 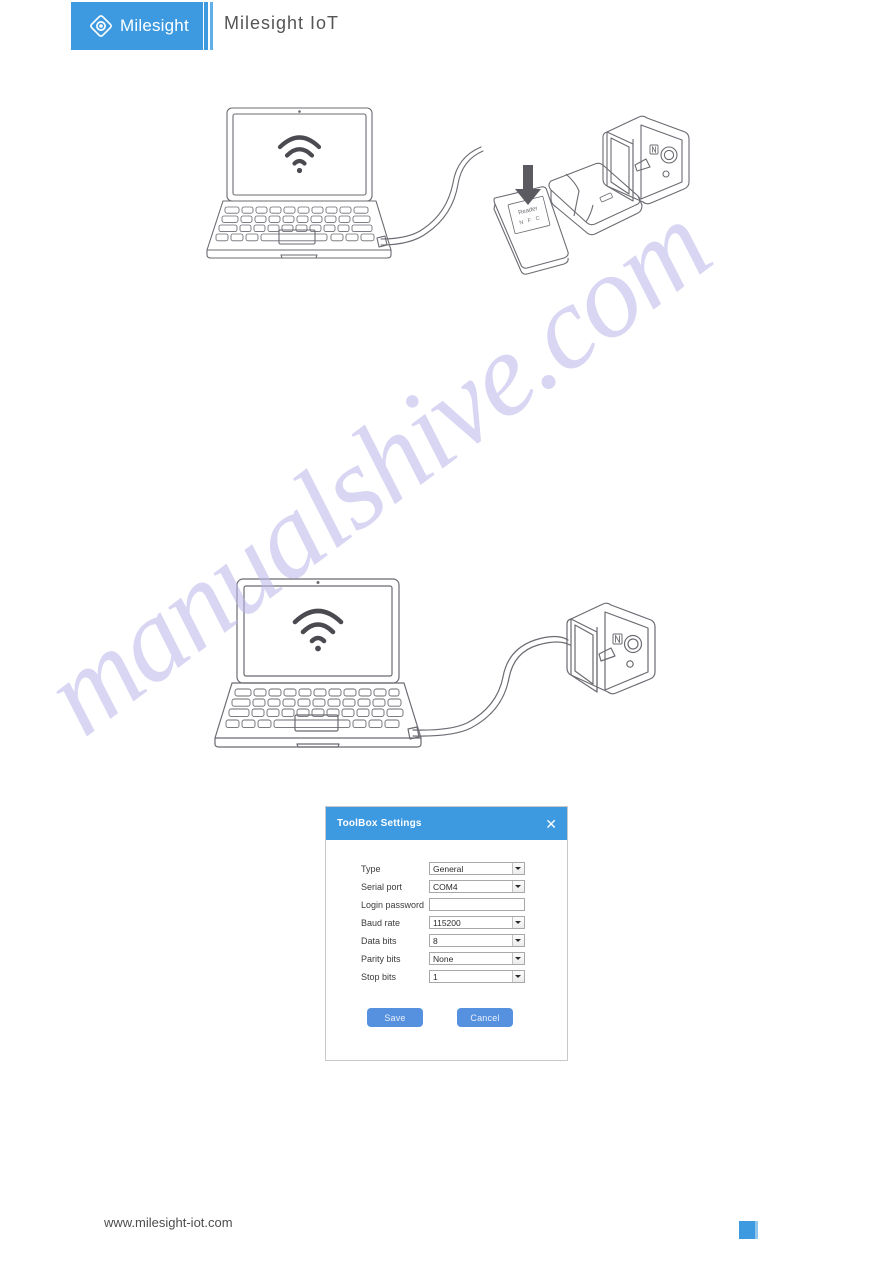 What do you see at coordinates (477, 886) in the screenshot?
I see `serial-port-select: COM4` at bounding box center [477, 886].